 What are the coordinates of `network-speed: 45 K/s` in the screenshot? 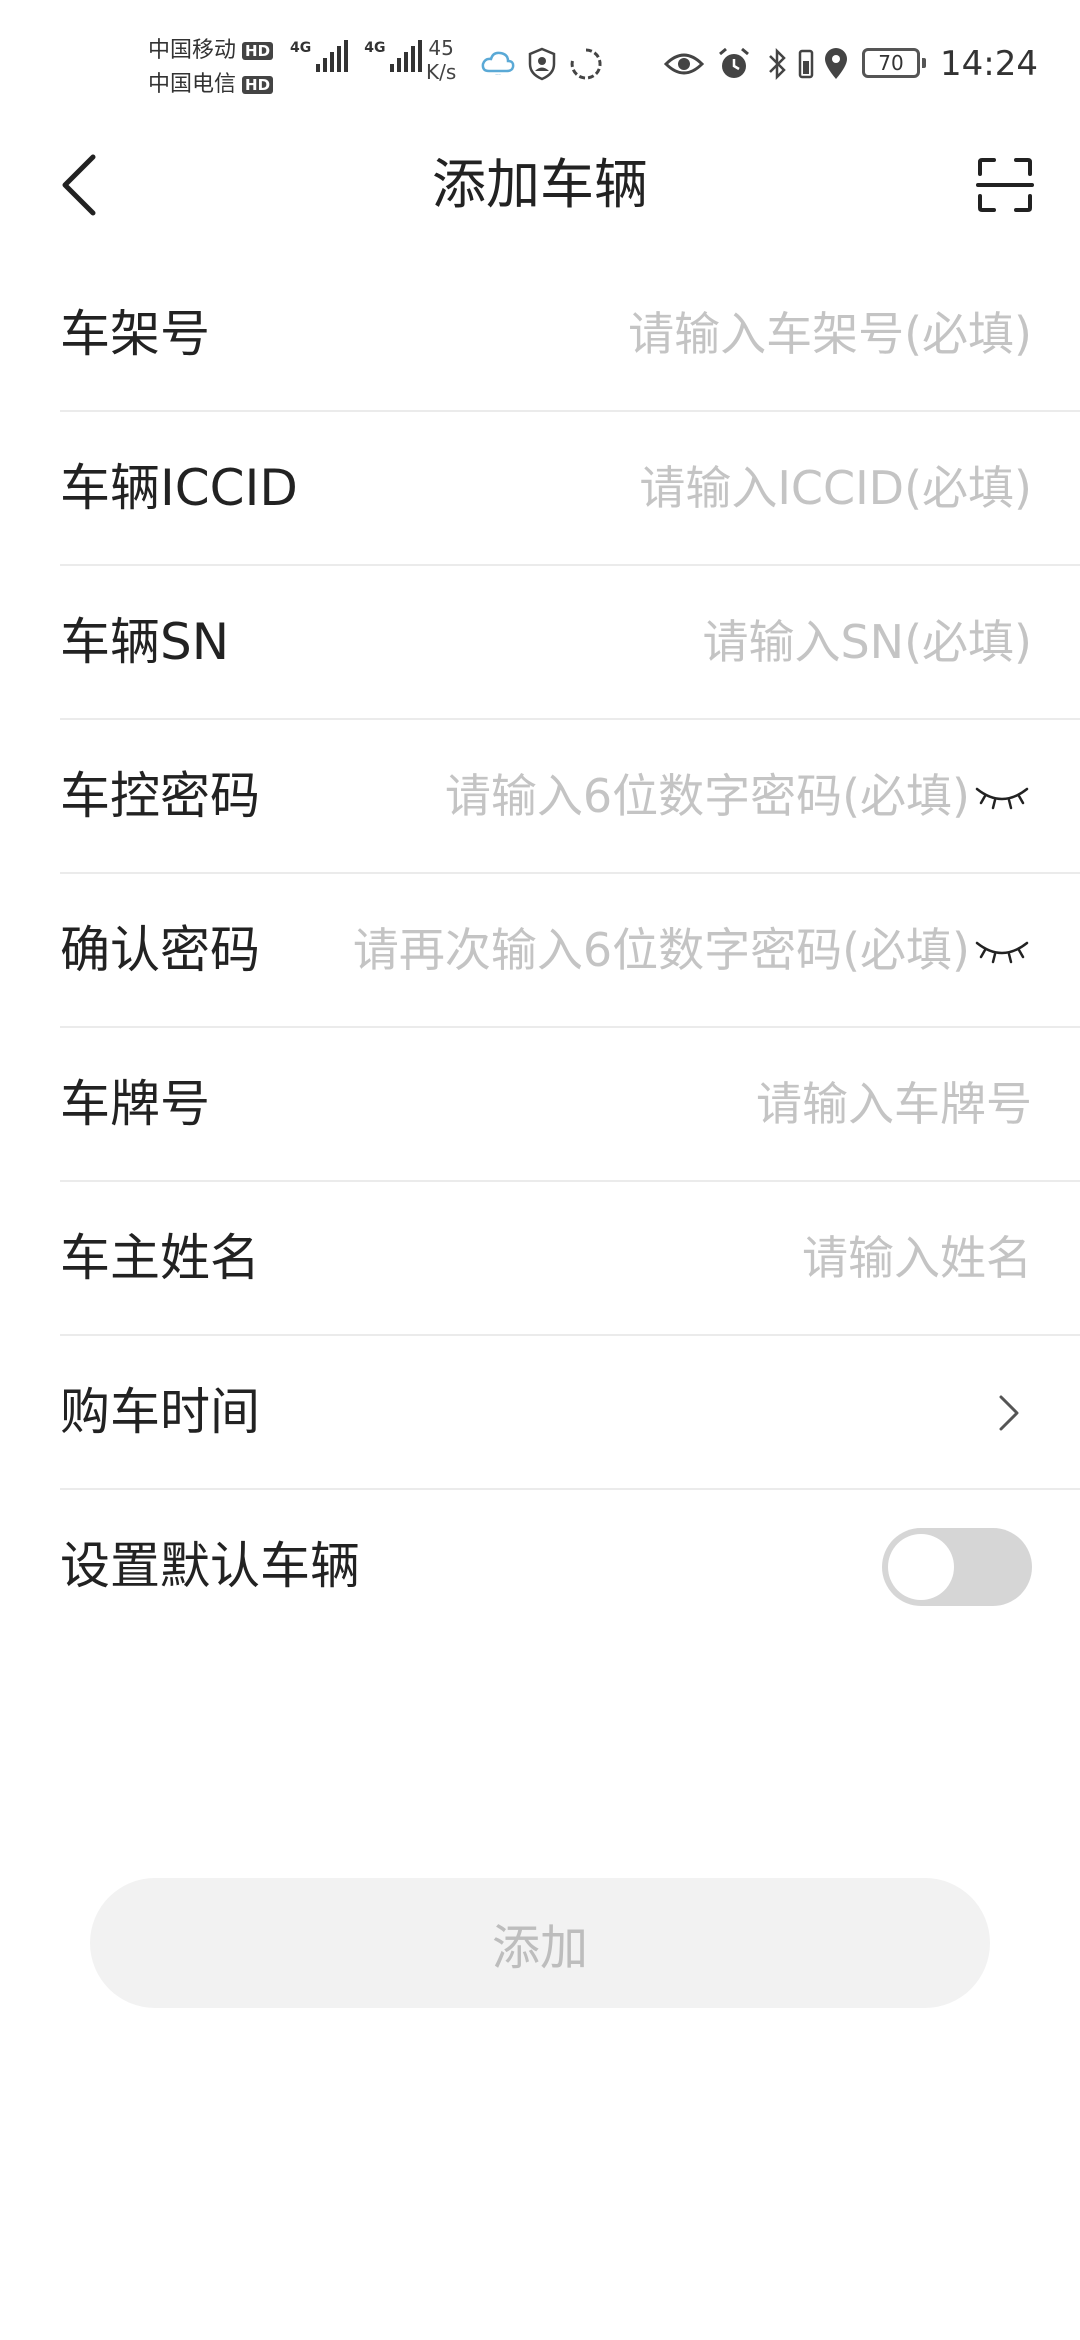 It's located at (441, 60).